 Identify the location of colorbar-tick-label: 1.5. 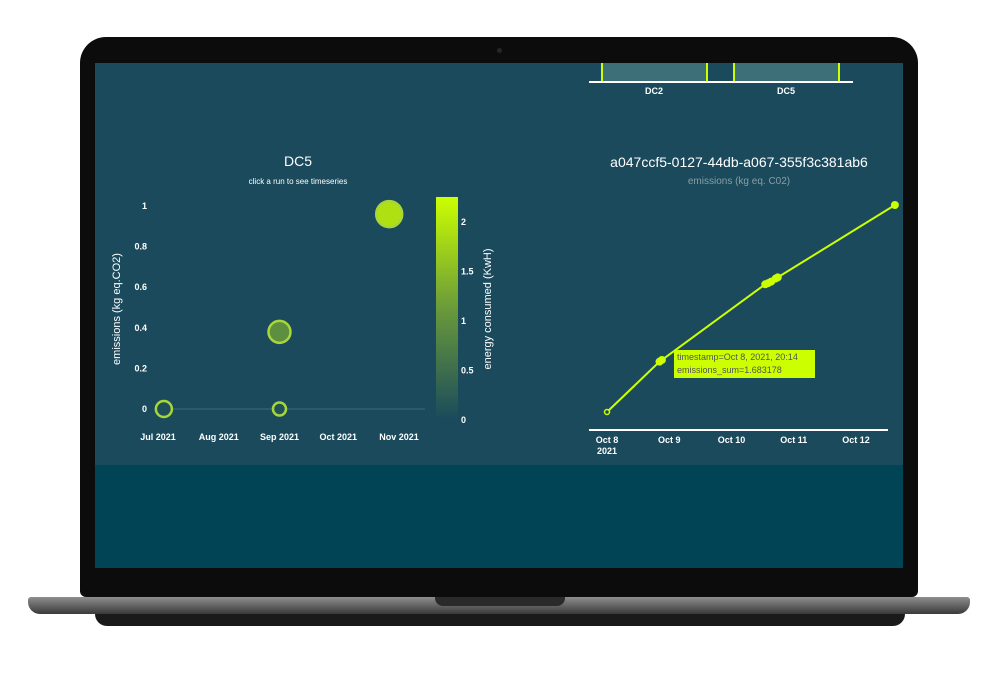
(467, 271).